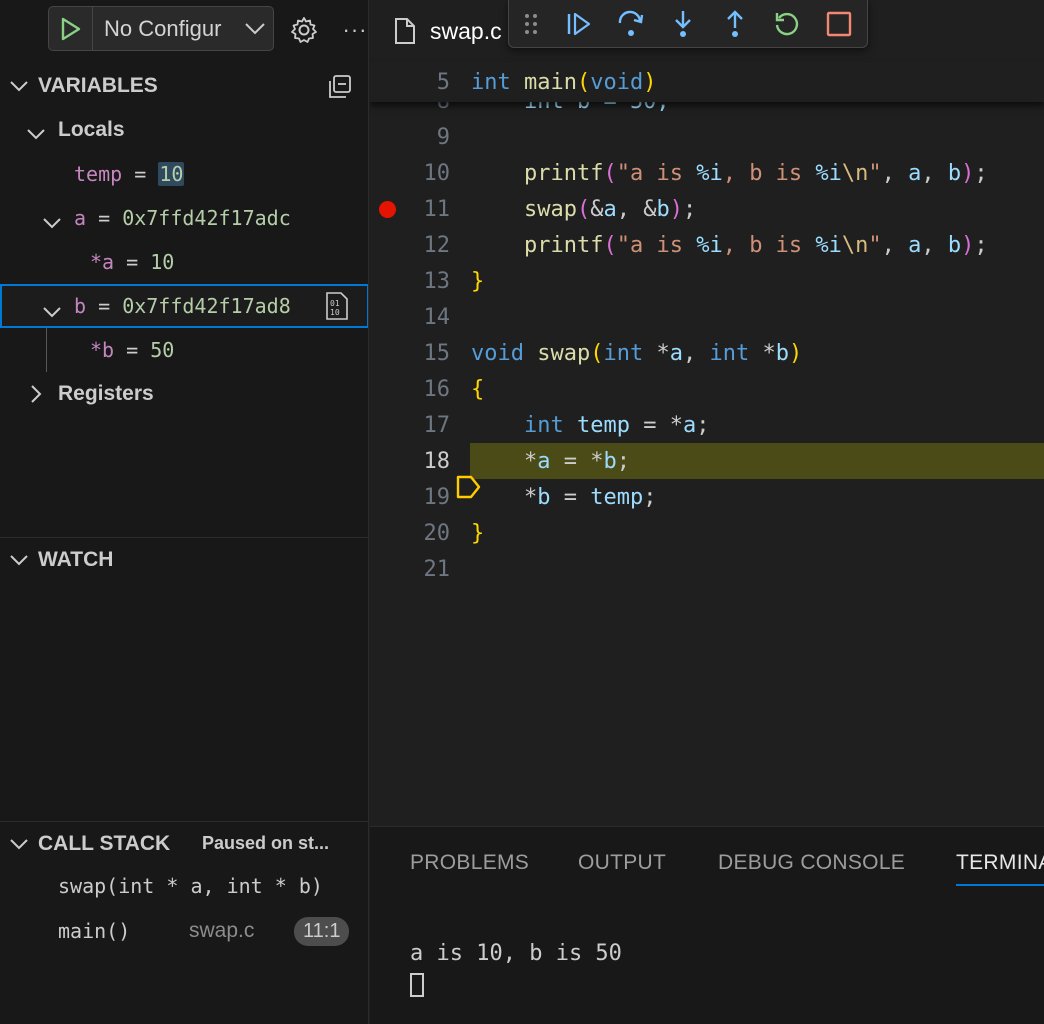 This screenshot has height=1024, width=1044. Describe the element at coordinates (437, 569) in the screenshot. I see `code-line-21: 21` at that location.